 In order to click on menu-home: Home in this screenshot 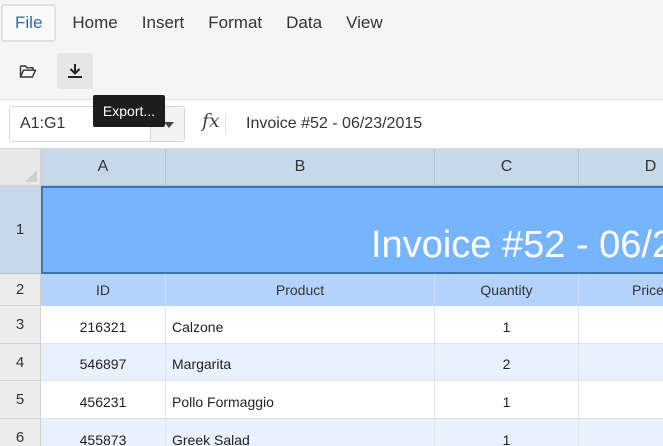, I will do `click(94, 23)`.